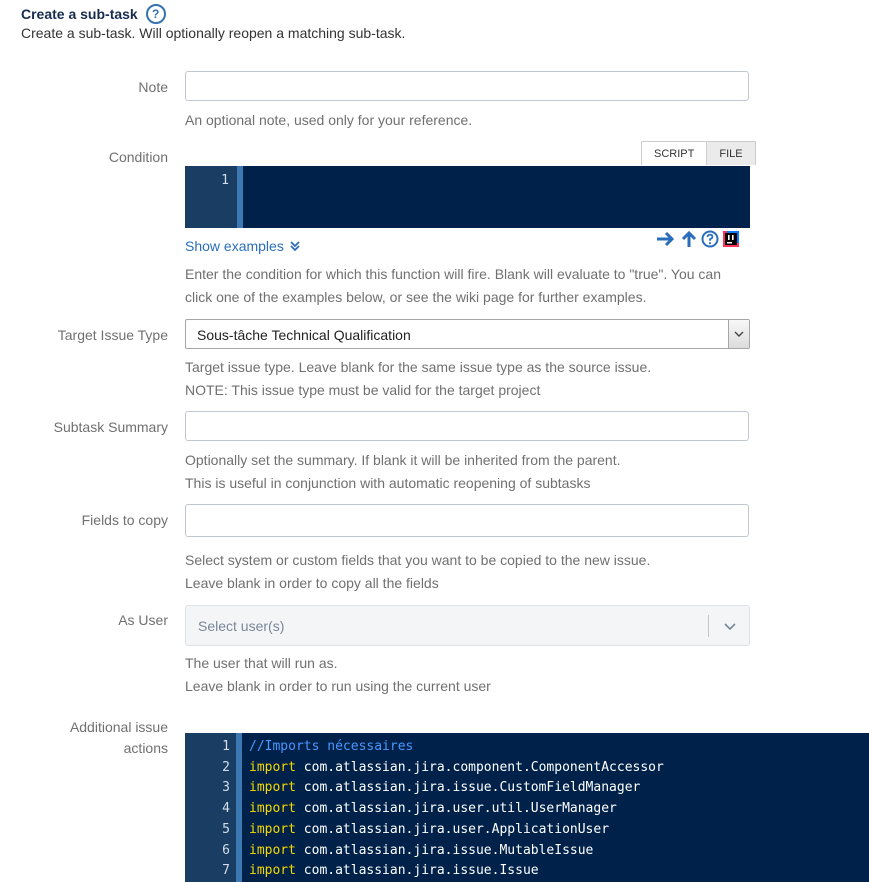 The image size is (869, 882). I want to click on page-title-row: Create a sub-task ?, so click(93, 14).